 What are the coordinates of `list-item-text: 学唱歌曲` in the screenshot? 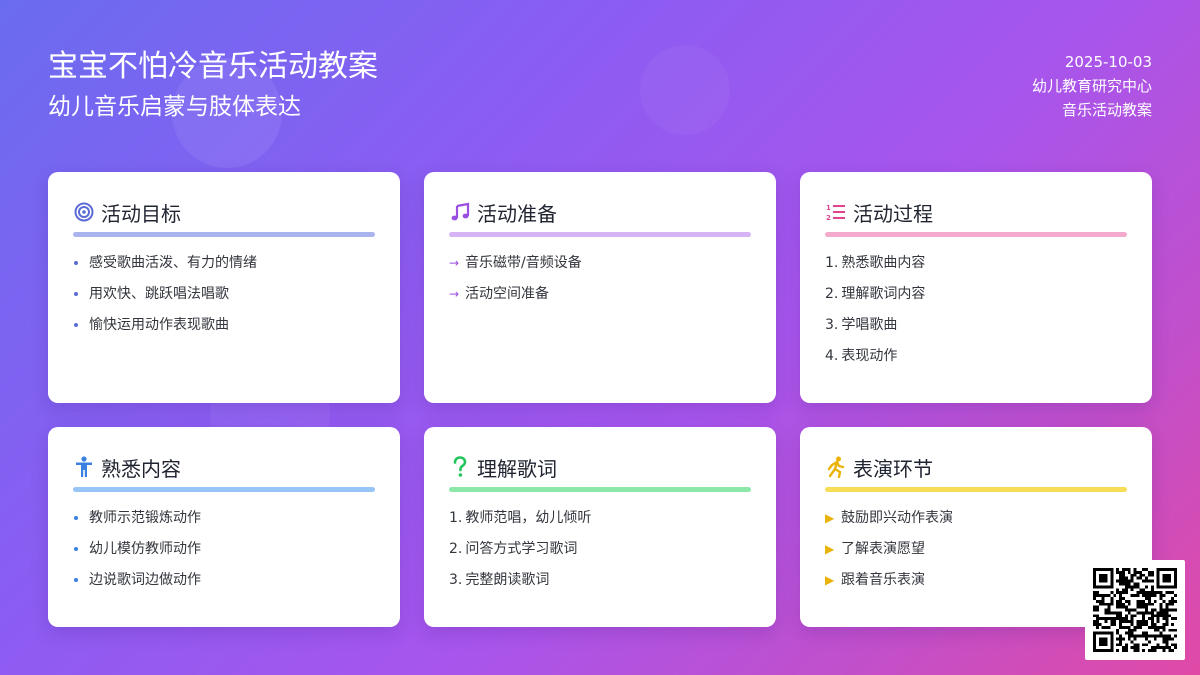 It's located at (869, 325).